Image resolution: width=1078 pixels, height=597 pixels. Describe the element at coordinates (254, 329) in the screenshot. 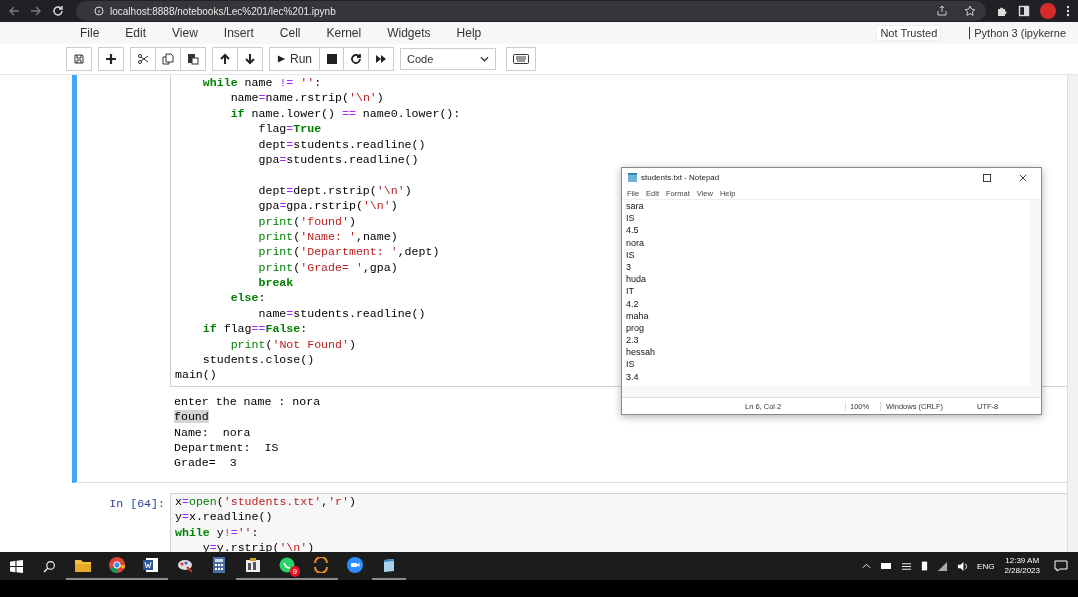

I see `code-line: if flag==False:` at that location.